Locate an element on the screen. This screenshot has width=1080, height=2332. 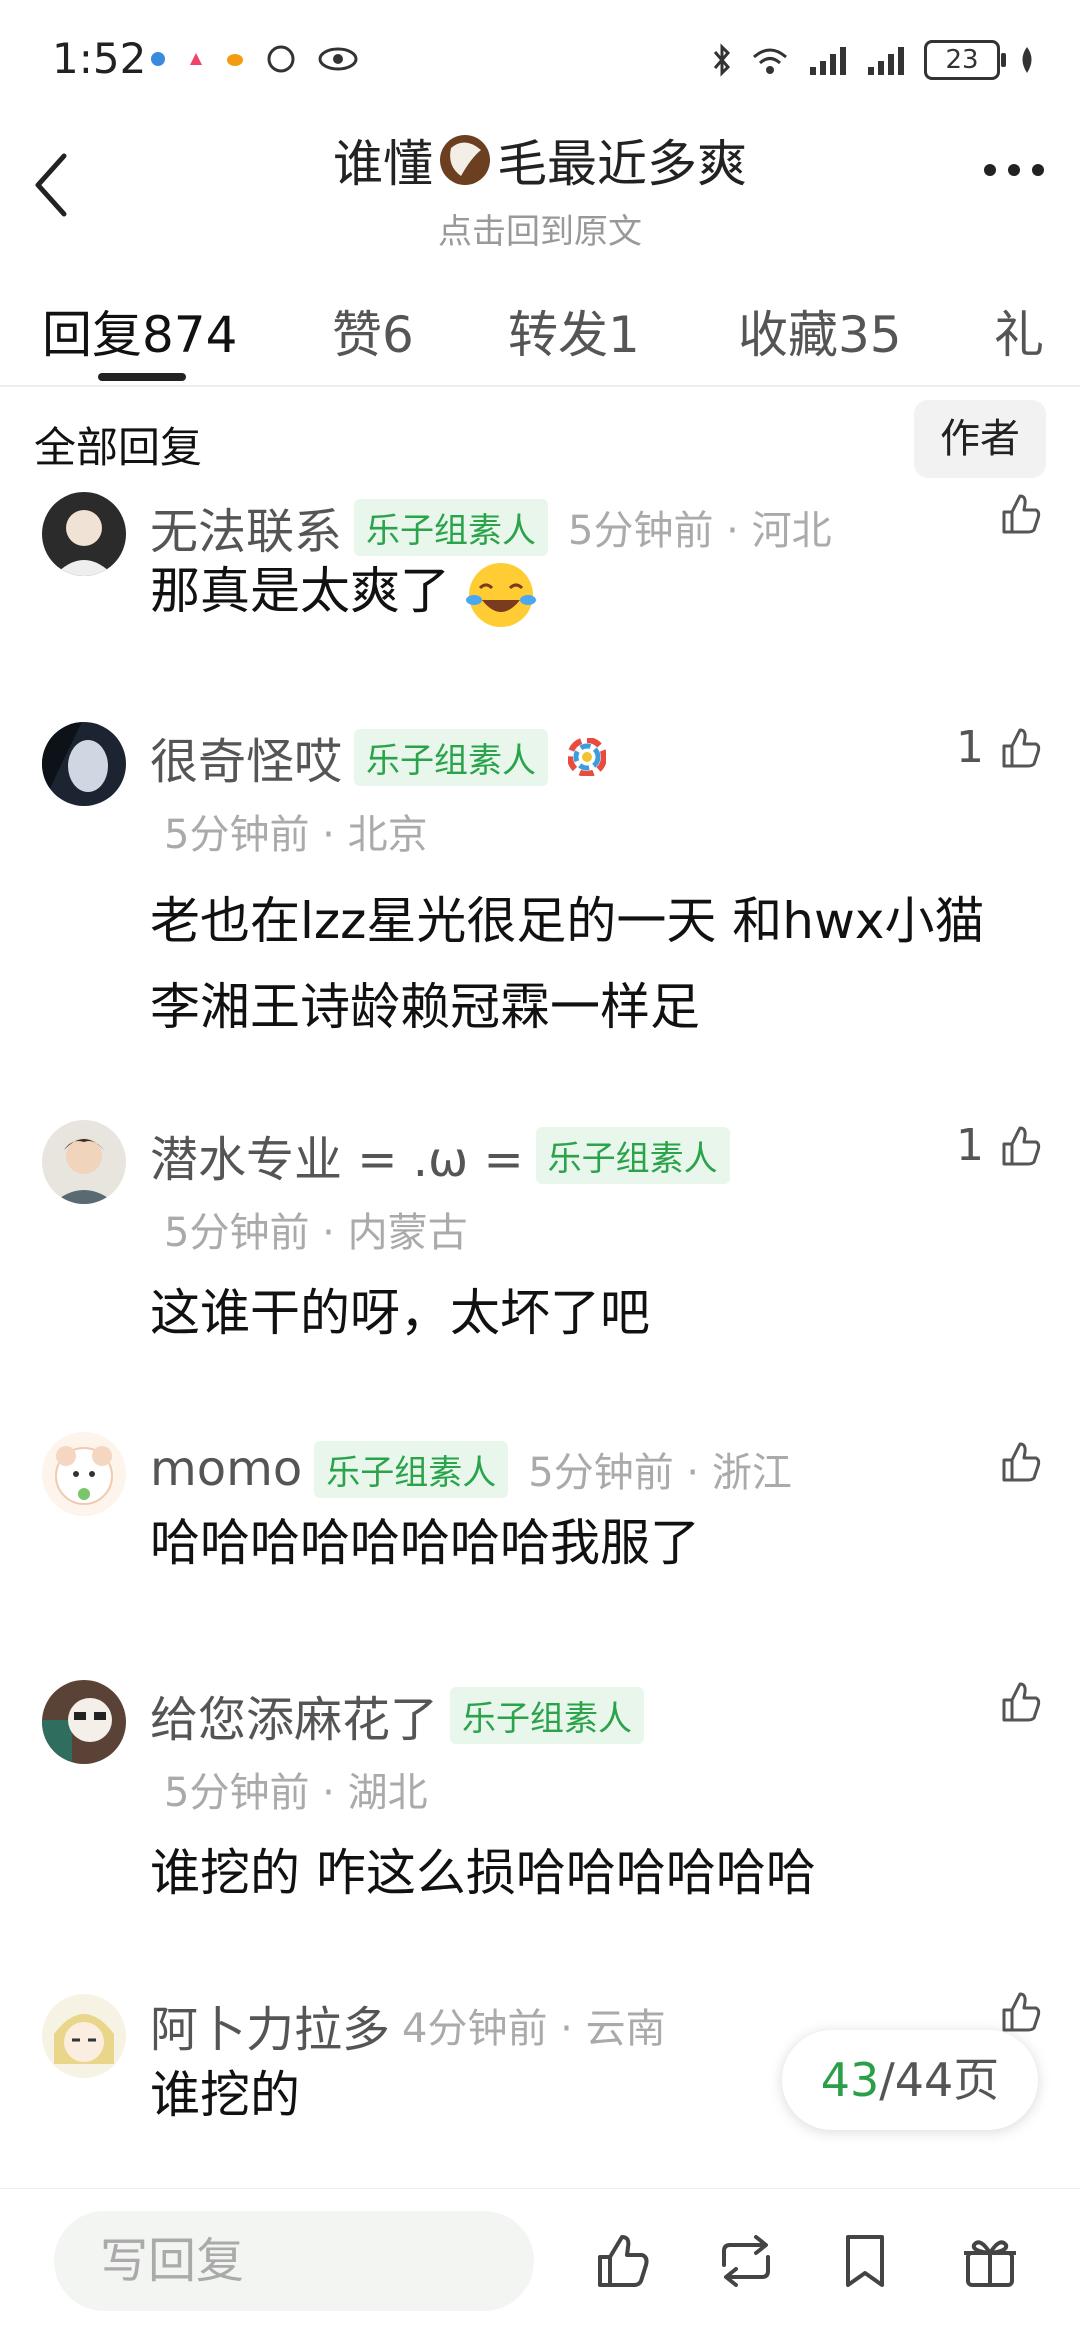
time-location: 5分钟前 · 湖北 is located at coordinates (296, 1793).